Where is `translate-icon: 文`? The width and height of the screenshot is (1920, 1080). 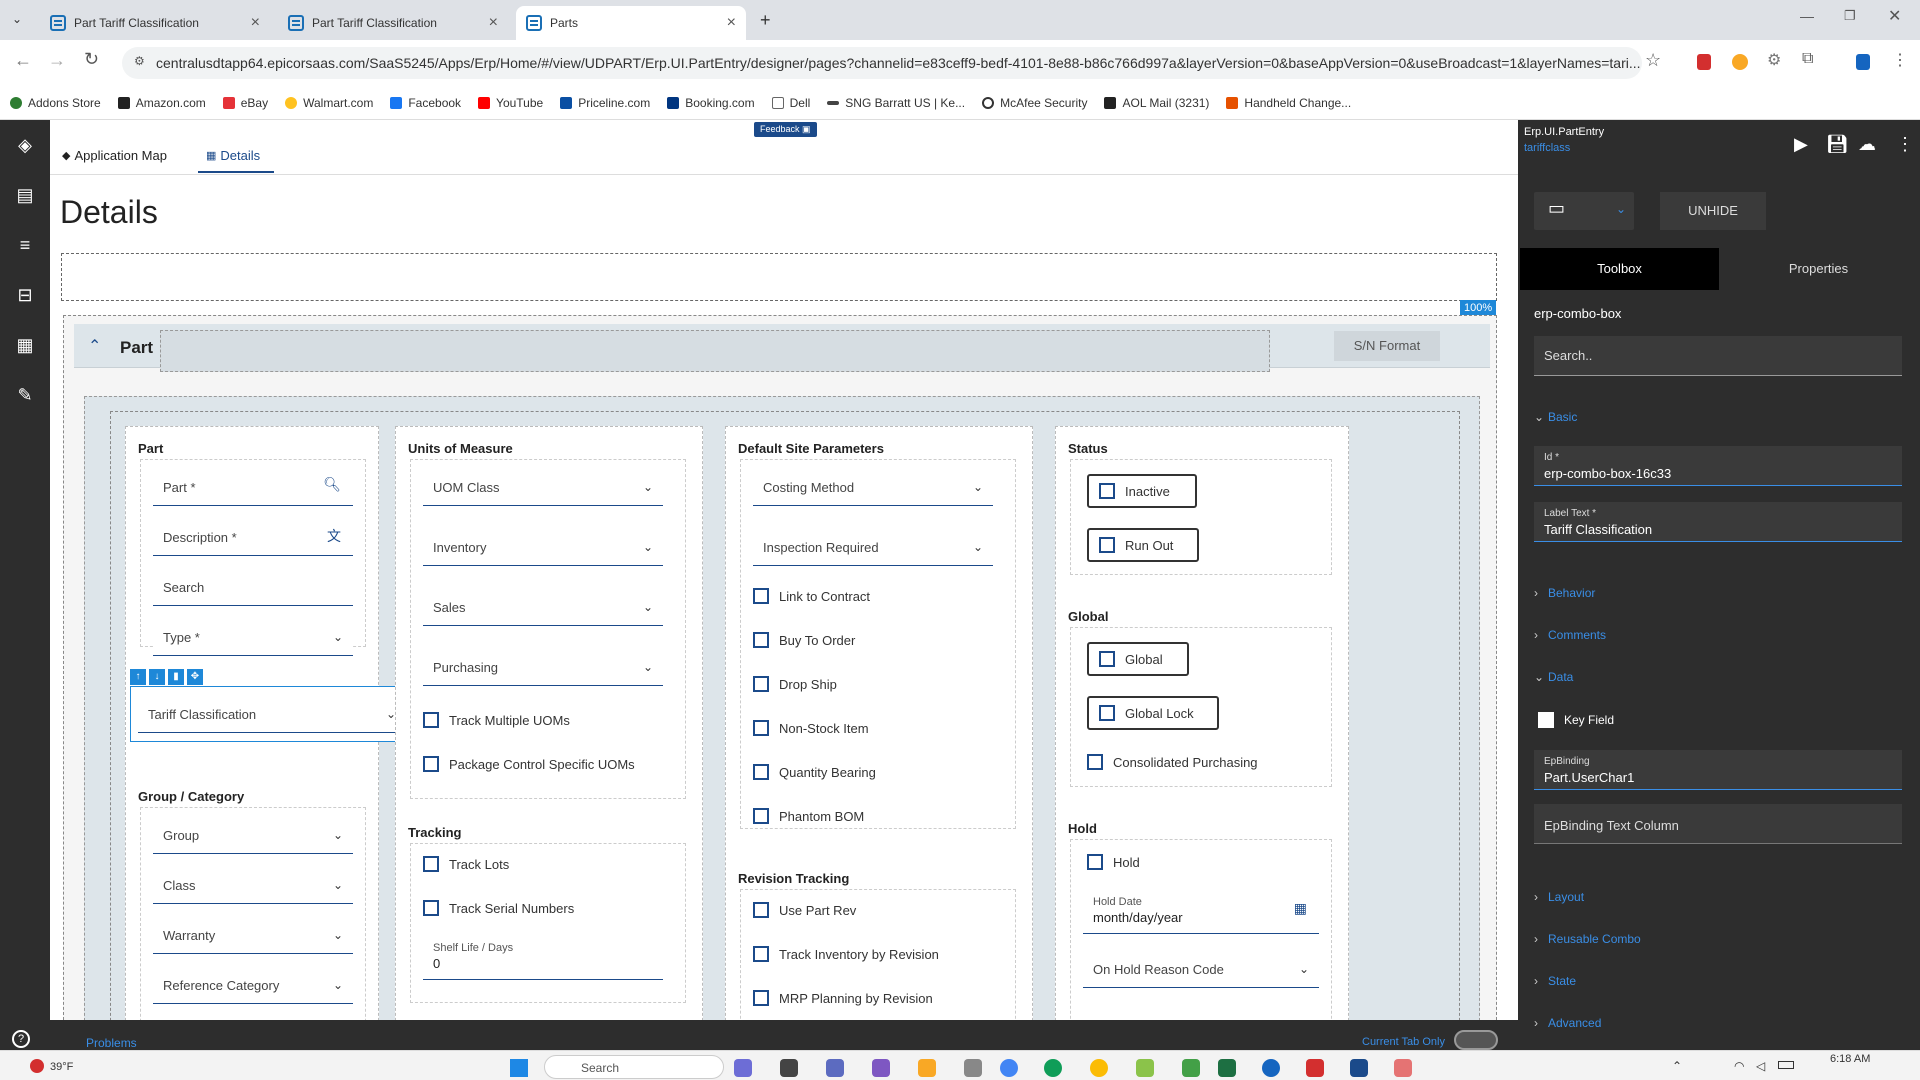 translate-icon: 文 is located at coordinates (334, 536).